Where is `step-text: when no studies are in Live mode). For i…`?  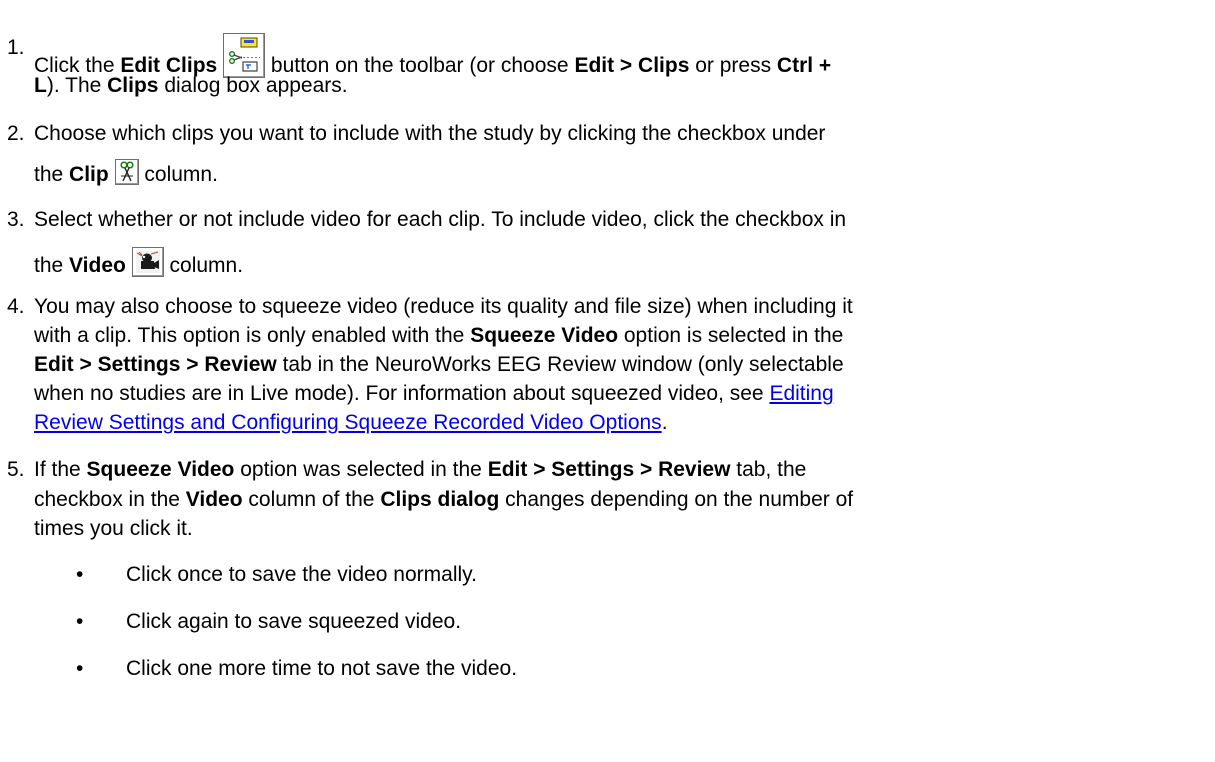 step-text: when no studies are in Live mode). For i… is located at coordinates (402, 393).